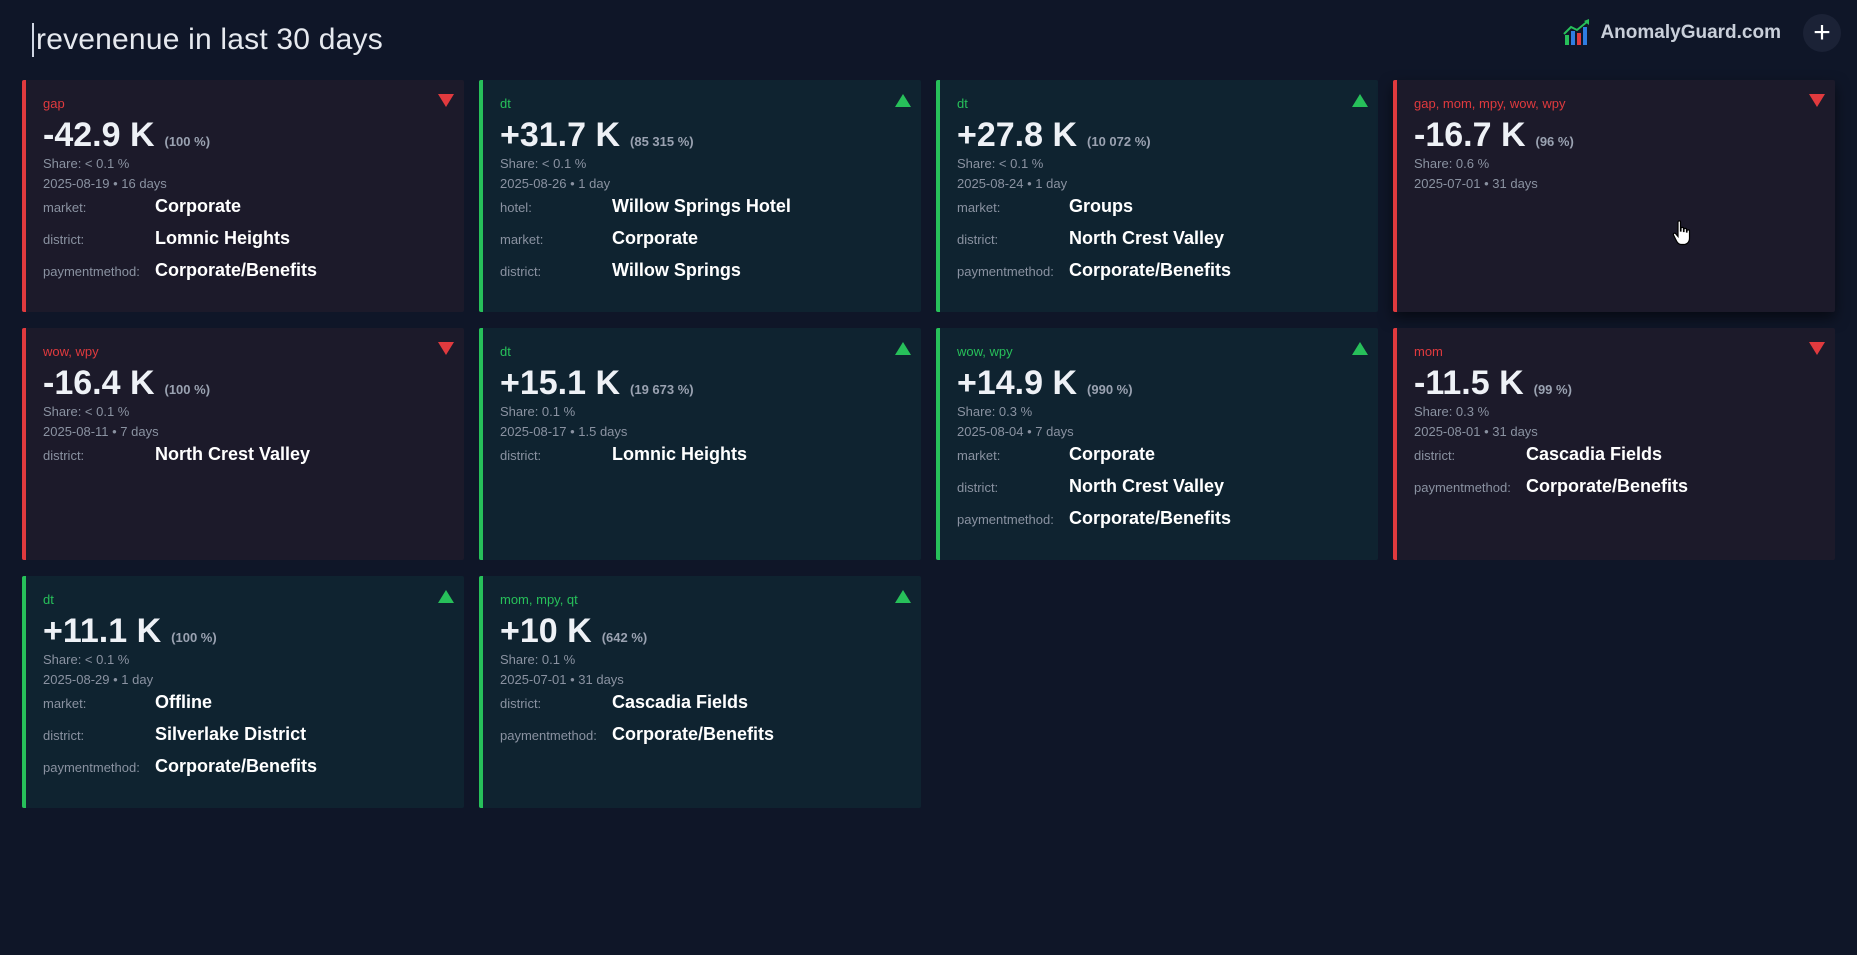 The image size is (1857, 955). What do you see at coordinates (223, 238) in the screenshot?
I see `dimension-value: Lomnic Heights` at bounding box center [223, 238].